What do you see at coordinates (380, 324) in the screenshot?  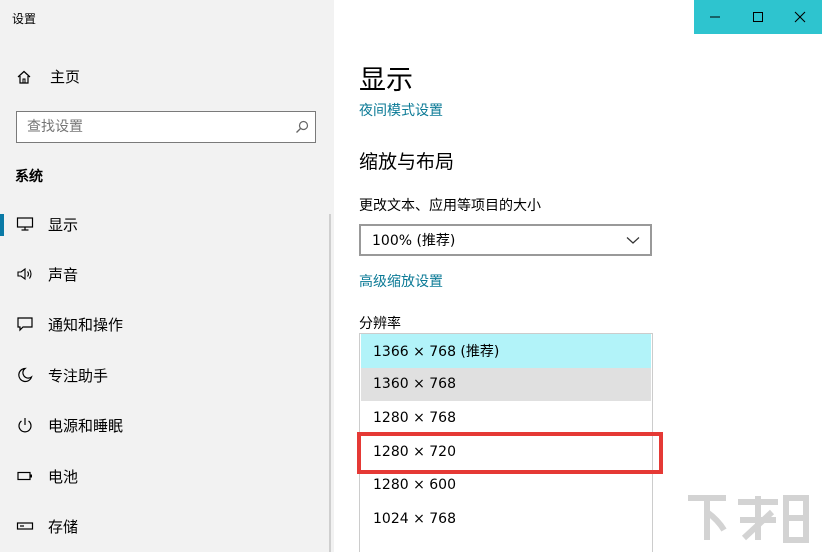 I see `resolution-label: 分辨率` at bounding box center [380, 324].